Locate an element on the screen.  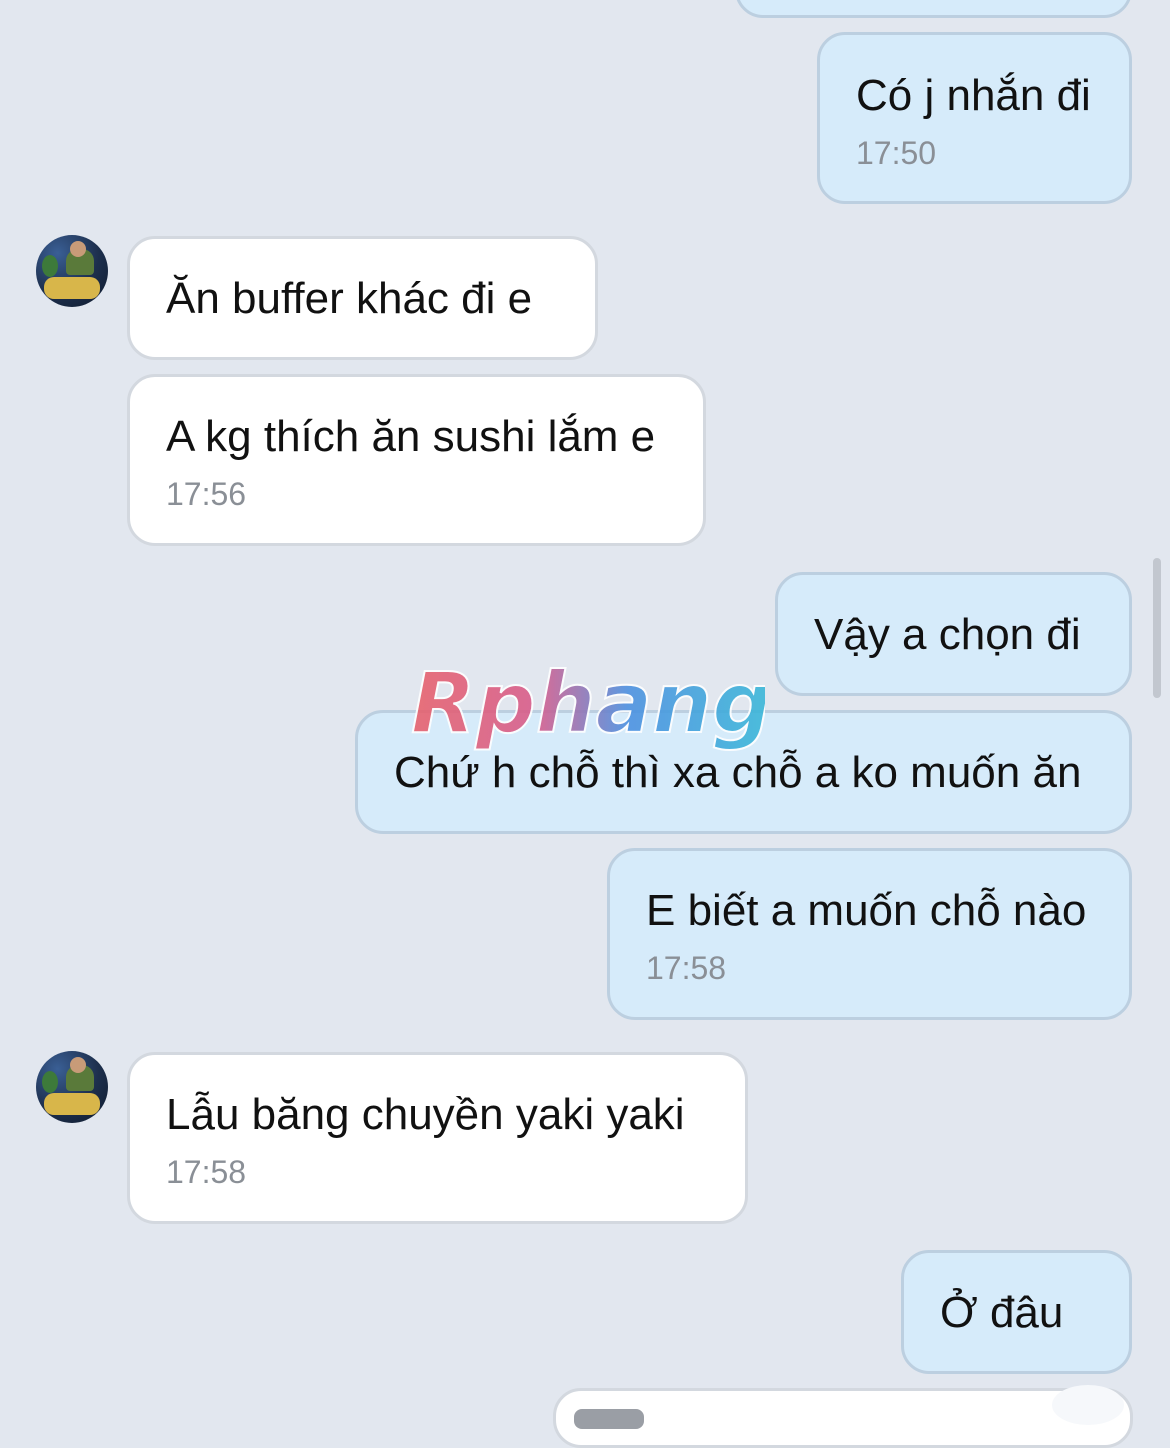
message-bubble-incoming: Ăn buffer khác đi e is located at coordinates (362, 298).